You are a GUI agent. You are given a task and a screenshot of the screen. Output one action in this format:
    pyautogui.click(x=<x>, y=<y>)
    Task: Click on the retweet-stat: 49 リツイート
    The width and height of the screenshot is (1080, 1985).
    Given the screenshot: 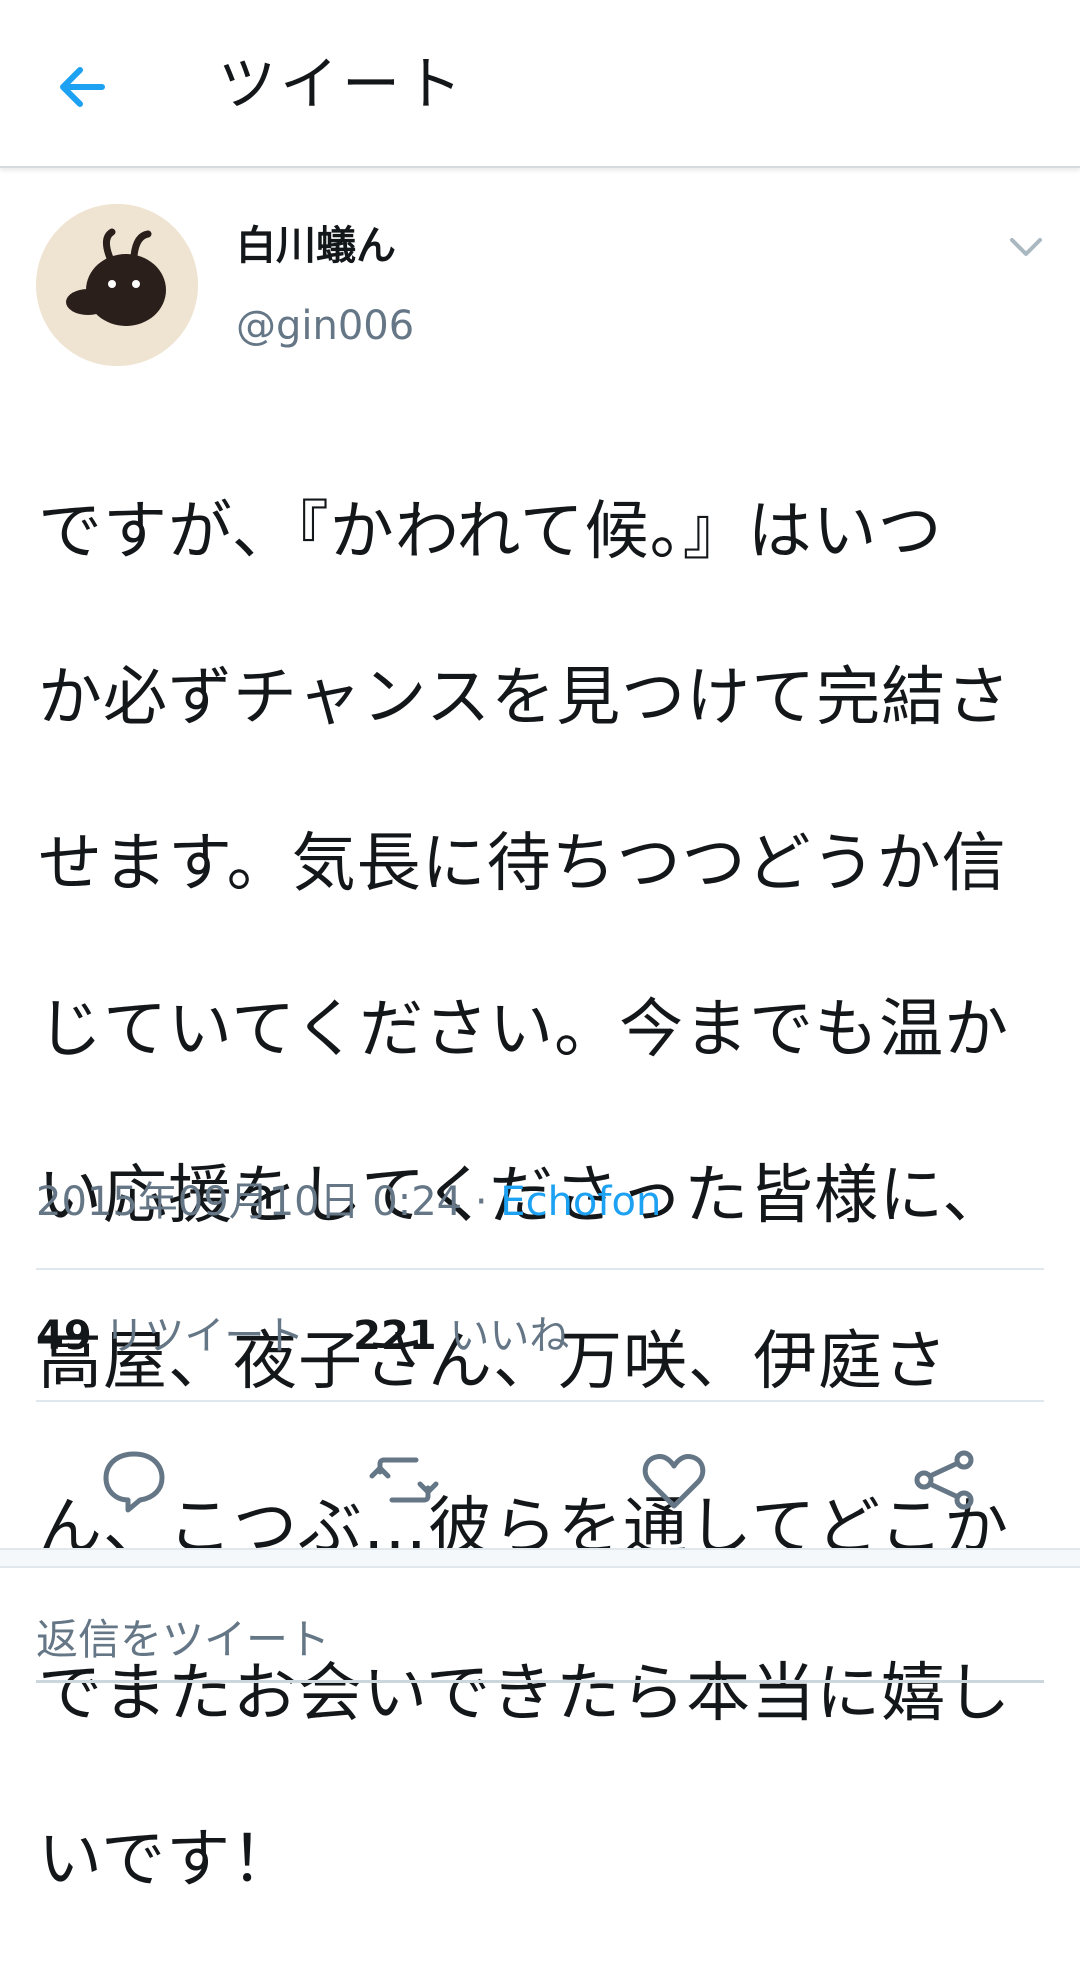 What is the action you would take?
    pyautogui.click(x=176, y=1336)
    